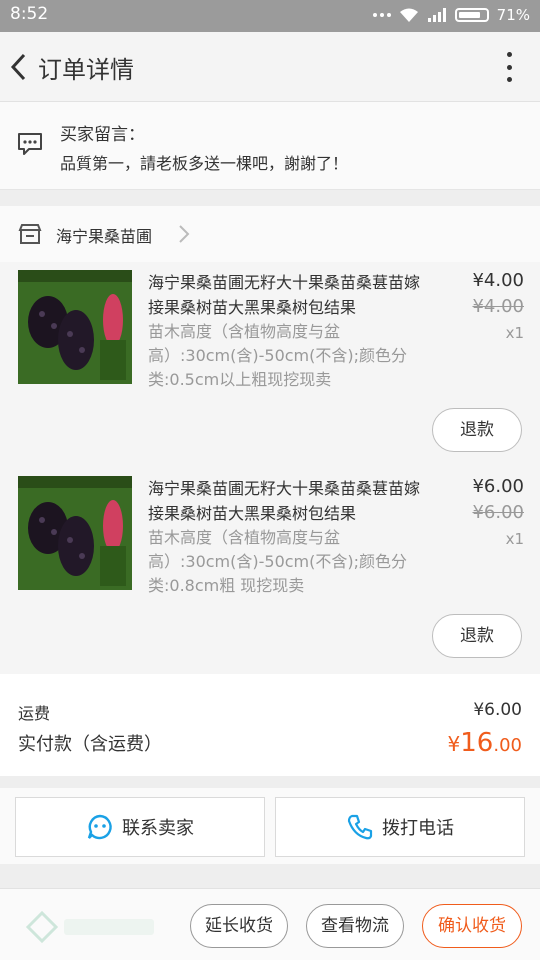 Image resolution: width=540 pixels, height=960 pixels. What do you see at coordinates (381, 15) in the screenshot?
I see `notification-dots-icon` at bounding box center [381, 15].